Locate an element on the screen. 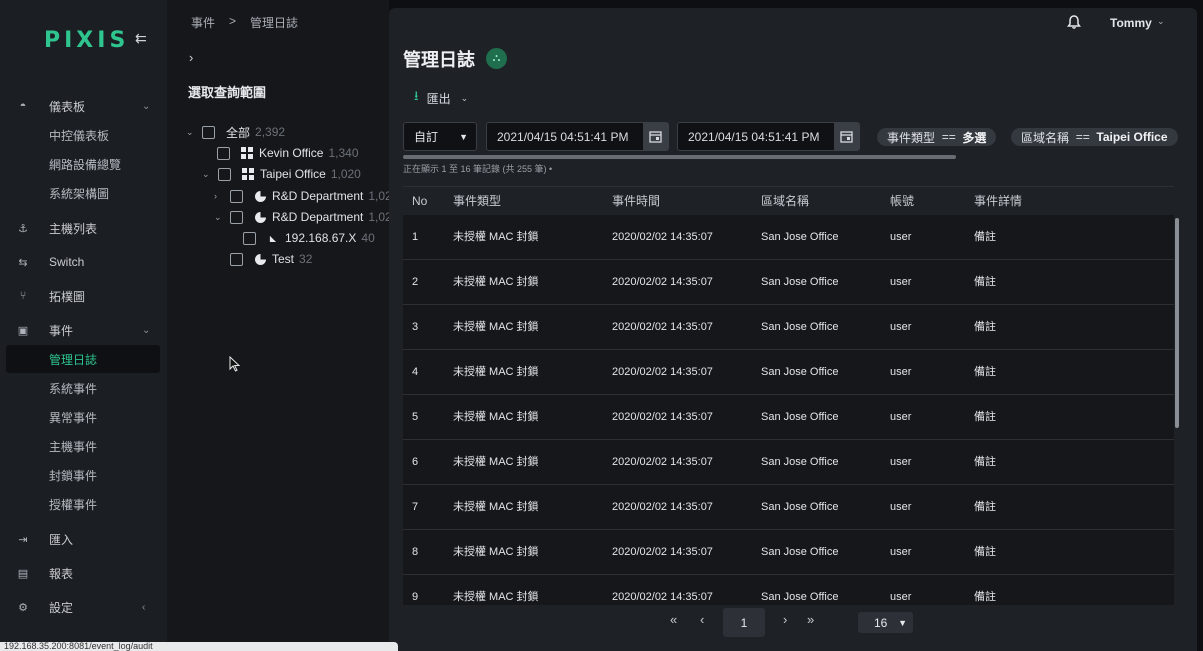 The width and height of the screenshot is (1203, 651). time-range-select: 自訂 ▼ is located at coordinates (440, 136).